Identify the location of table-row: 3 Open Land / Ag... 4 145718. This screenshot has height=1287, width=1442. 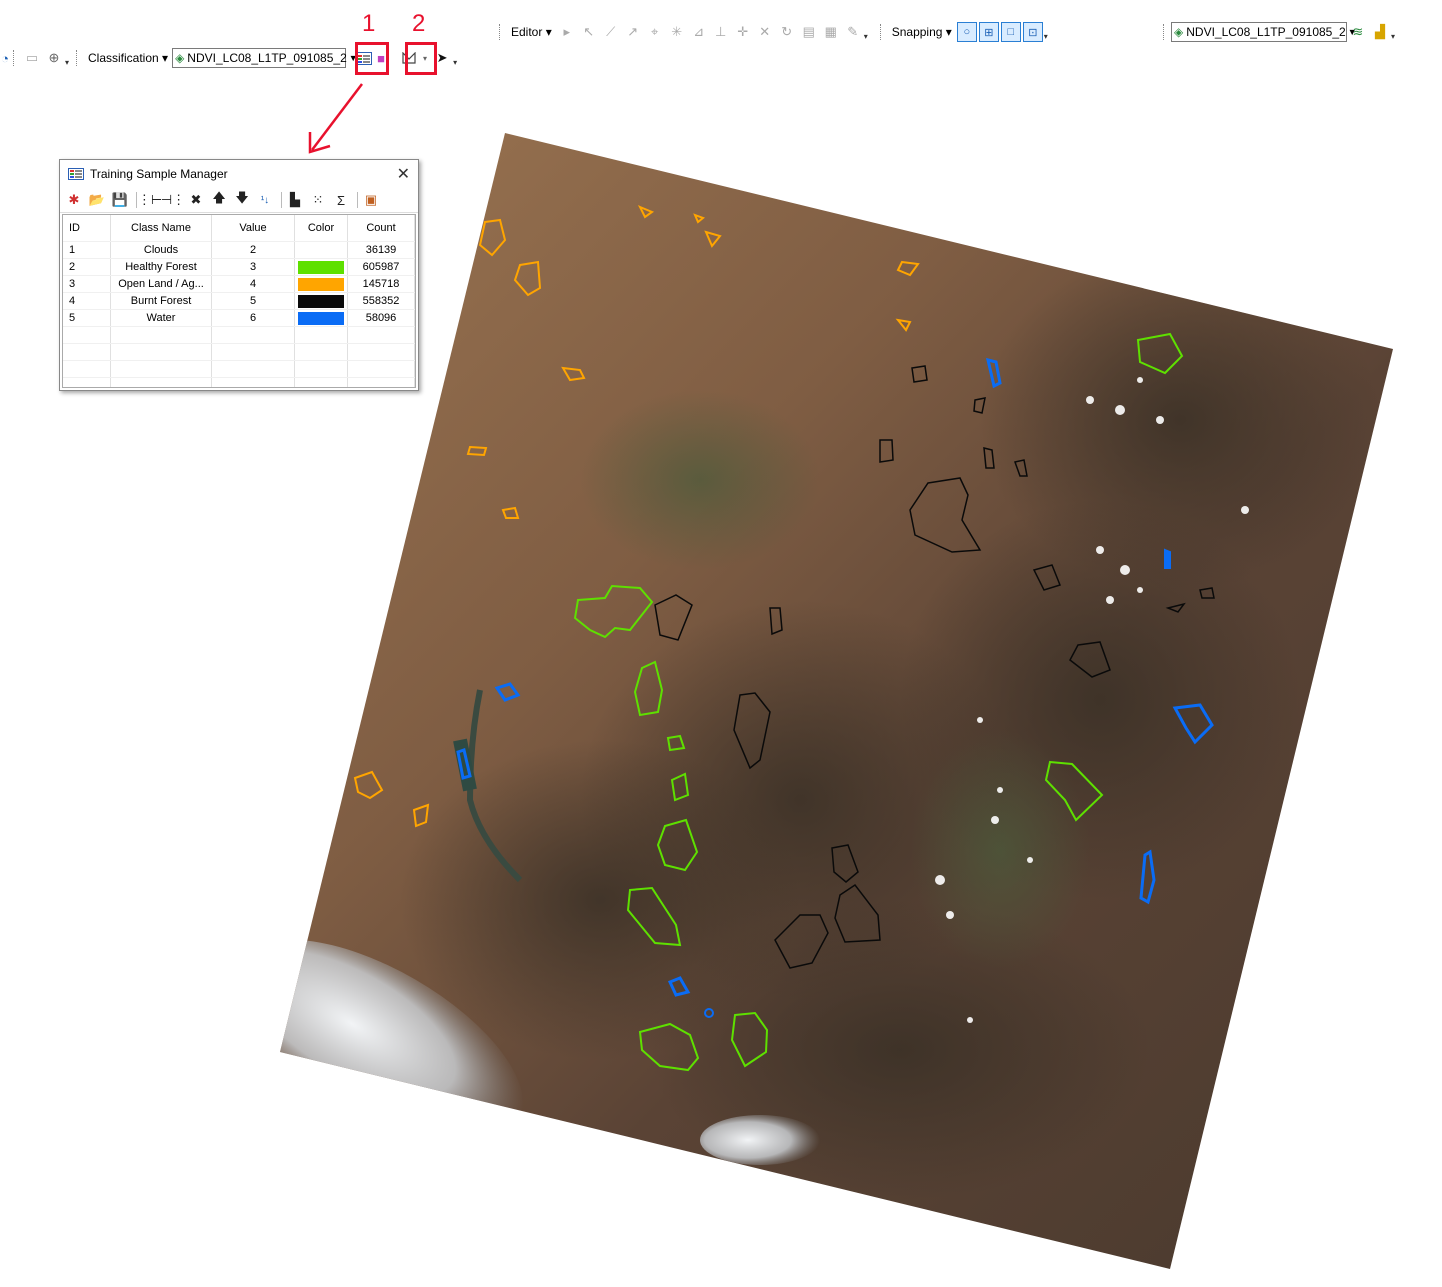
(239, 284).